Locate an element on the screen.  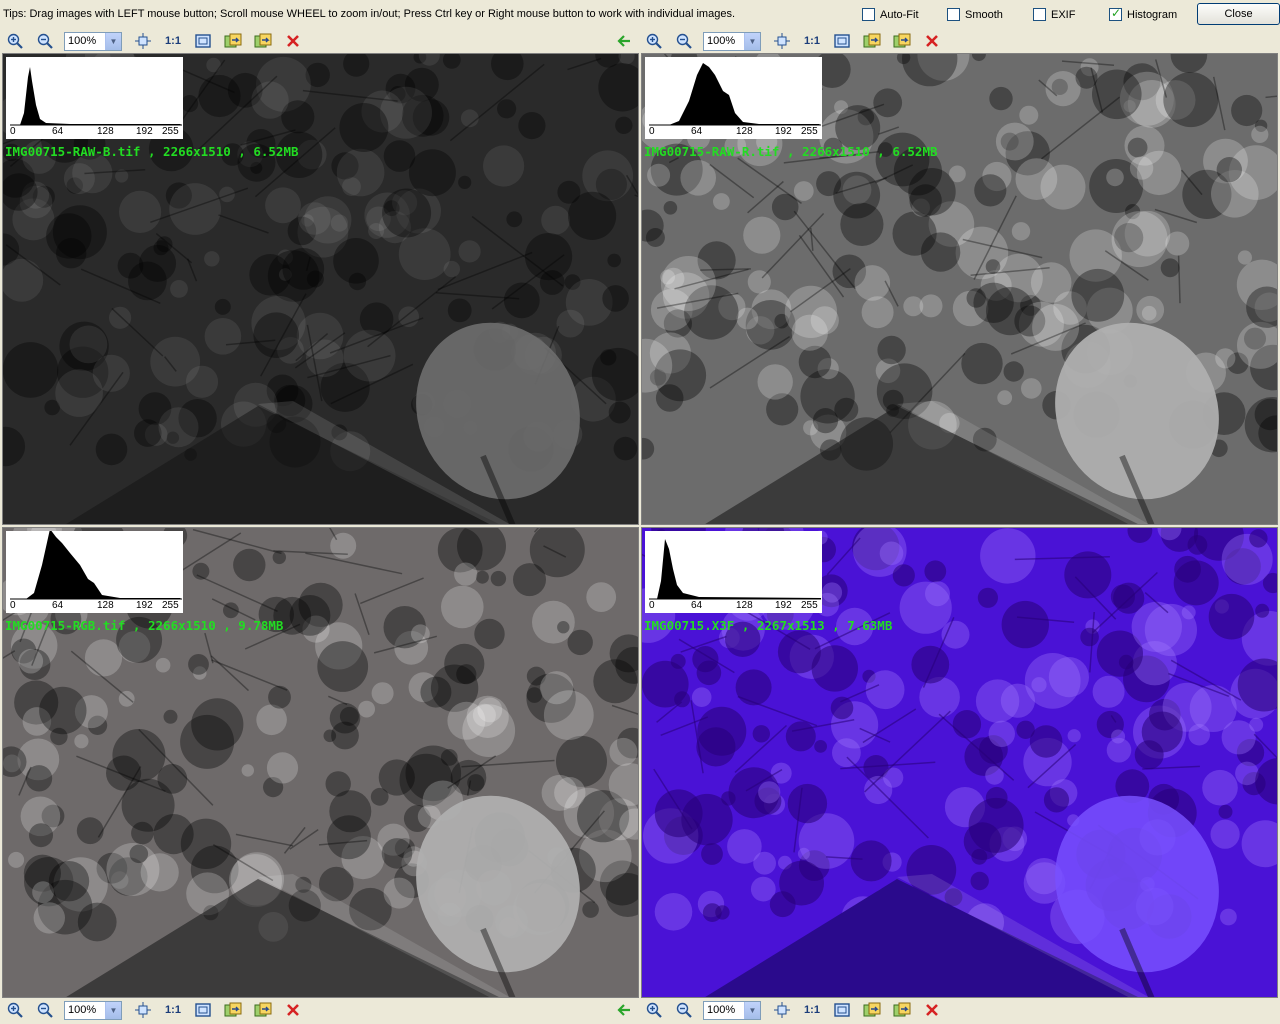
exif-checkbox: EXIF is located at coordinates (1054, 14).